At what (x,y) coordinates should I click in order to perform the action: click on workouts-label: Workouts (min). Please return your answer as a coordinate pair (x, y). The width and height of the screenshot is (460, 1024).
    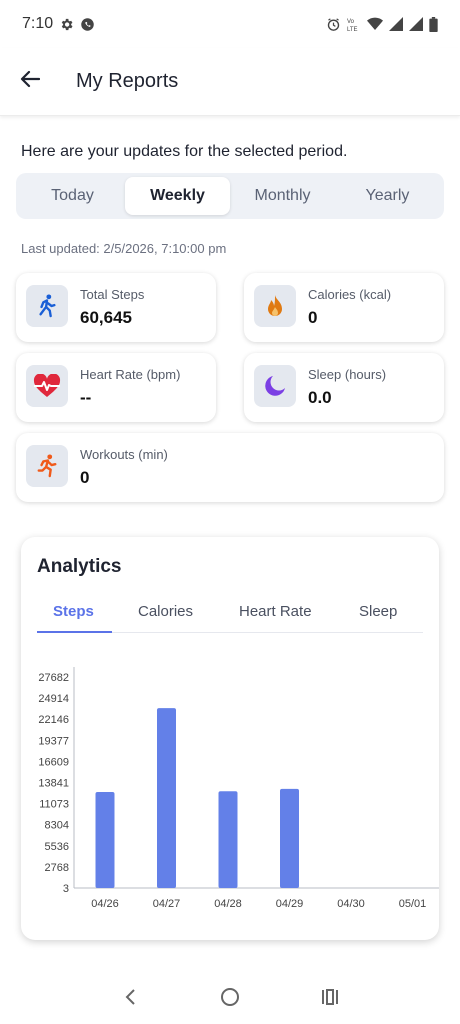
    Looking at the image, I should click on (124, 454).